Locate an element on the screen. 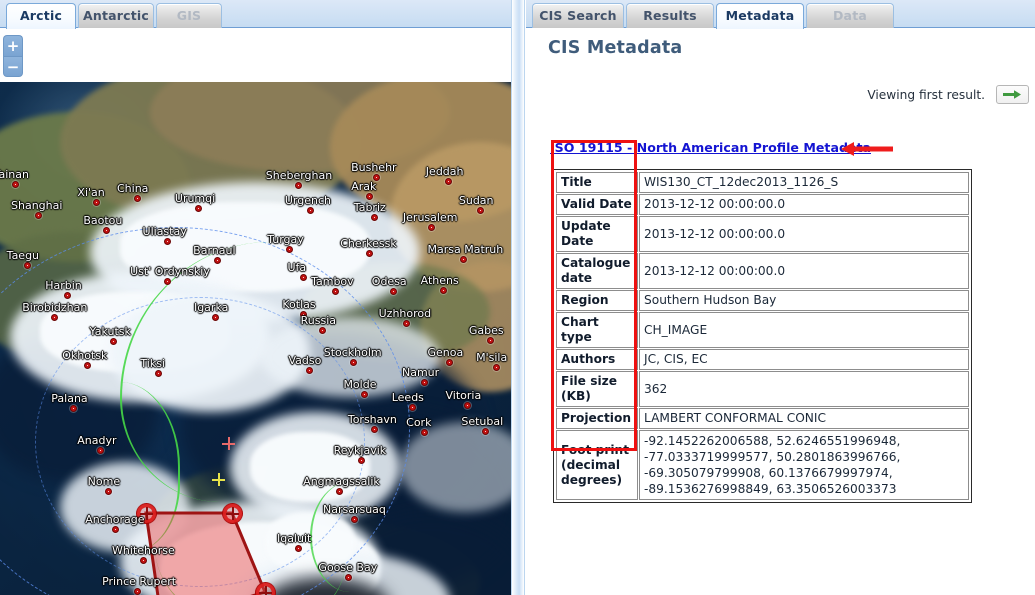  city-label: Yakutsk is located at coordinates (110, 331).